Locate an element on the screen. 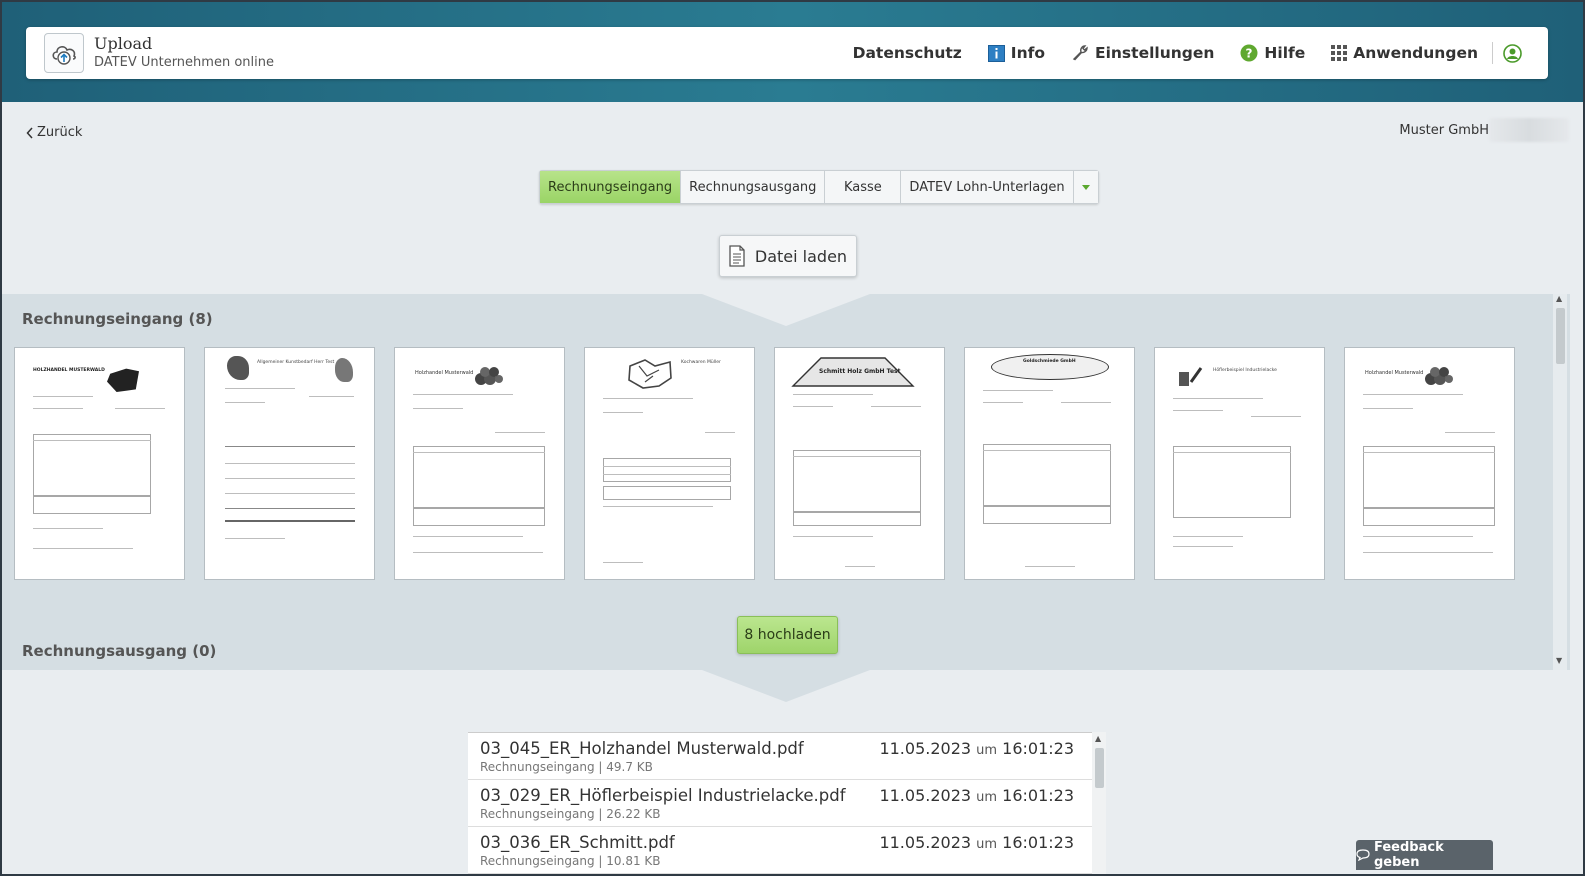 This screenshot has width=1585, height=876. document-thumbnail: Kochwaren Müller is located at coordinates (669, 463).